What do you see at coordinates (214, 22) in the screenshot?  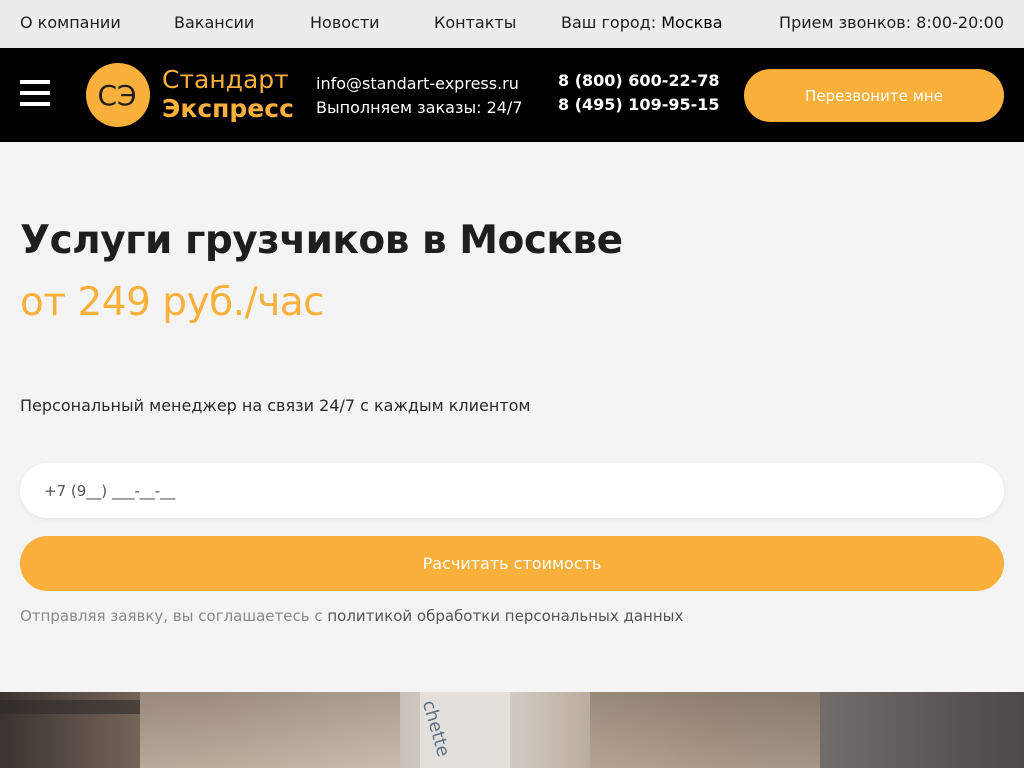 I see `nav-link-vacancies: Вакансии` at bounding box center [214, 22].